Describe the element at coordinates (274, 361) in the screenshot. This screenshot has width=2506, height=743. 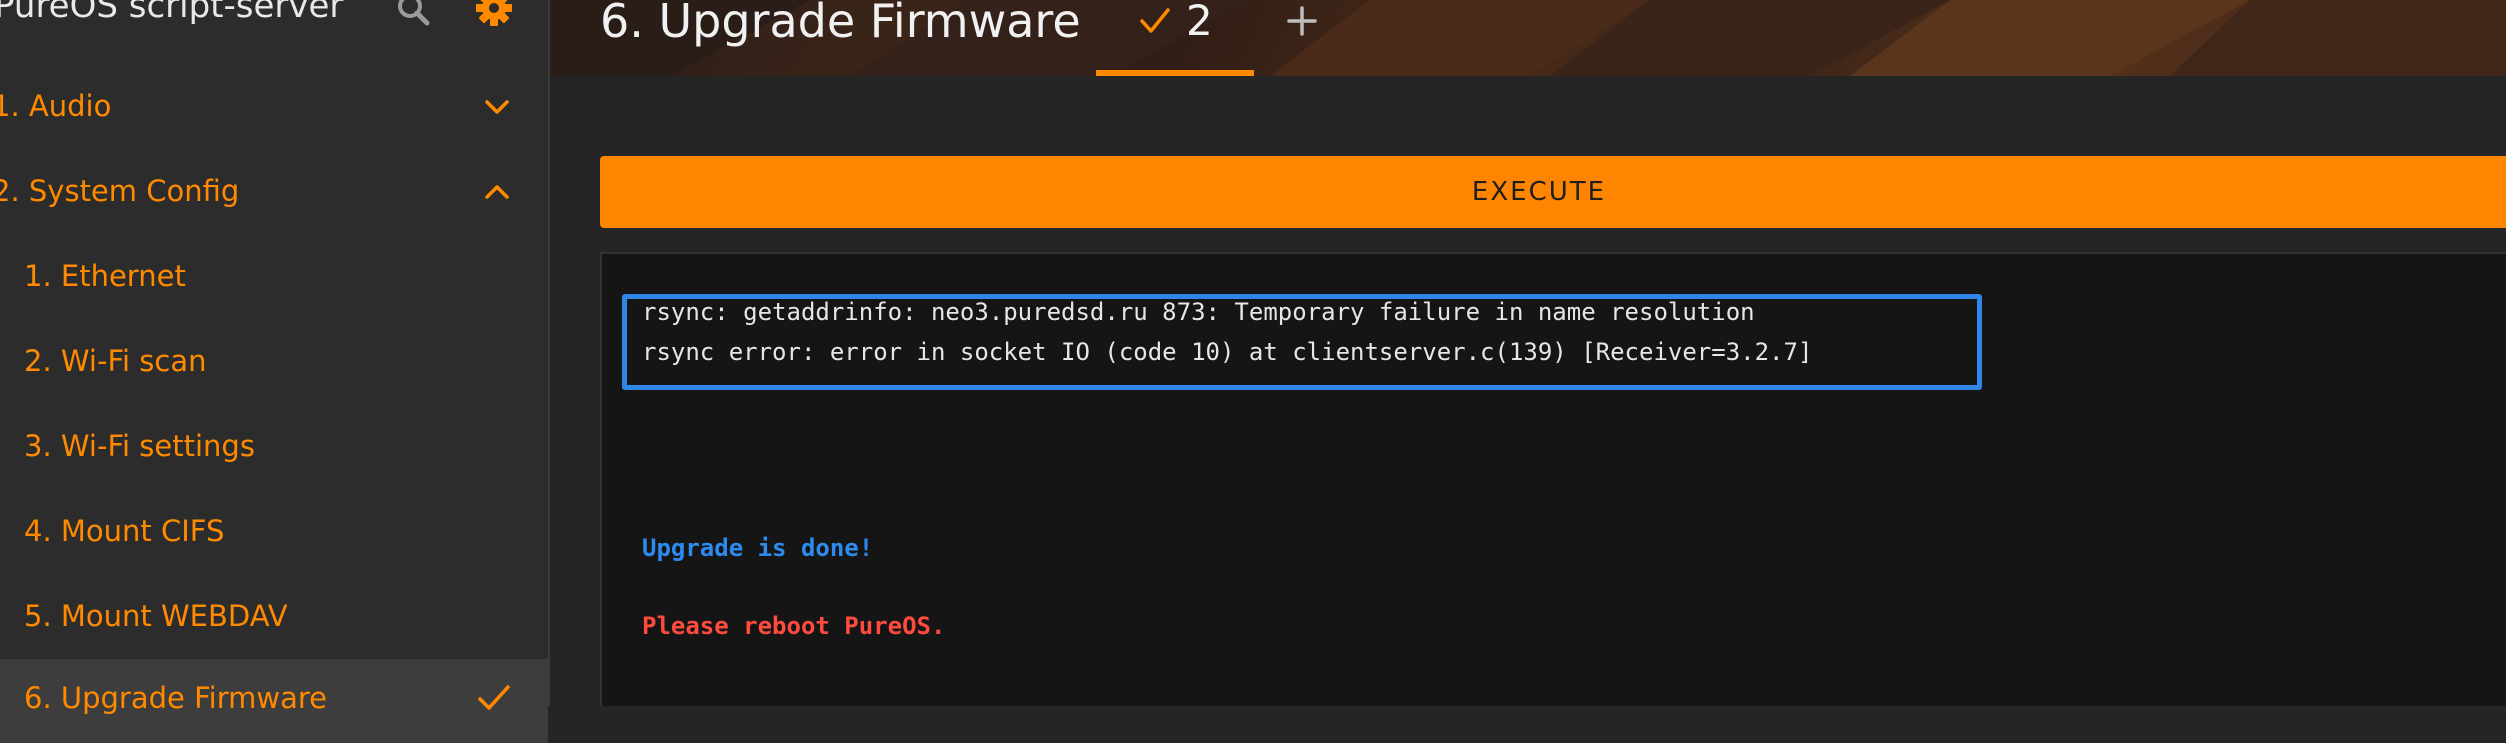
I see `sidebar-item-wifi-scan: 2. Wi-Fi scan` at that location.